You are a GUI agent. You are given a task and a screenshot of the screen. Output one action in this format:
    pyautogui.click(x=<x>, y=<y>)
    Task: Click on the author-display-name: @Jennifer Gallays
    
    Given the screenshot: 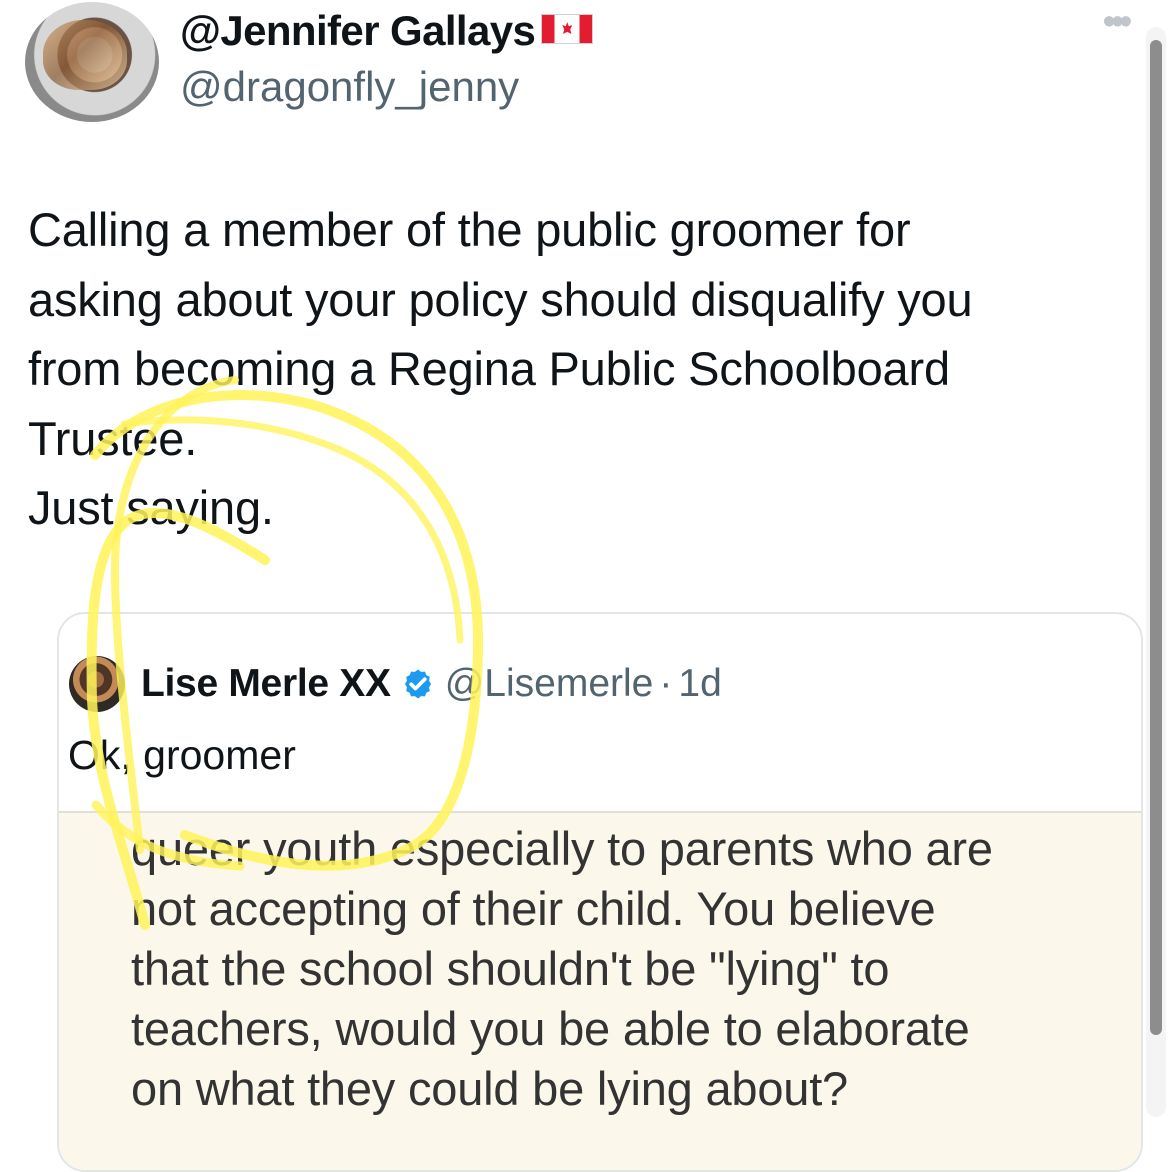 What is the action you would take?
    pyautogui.click(x=387, y=31)
    